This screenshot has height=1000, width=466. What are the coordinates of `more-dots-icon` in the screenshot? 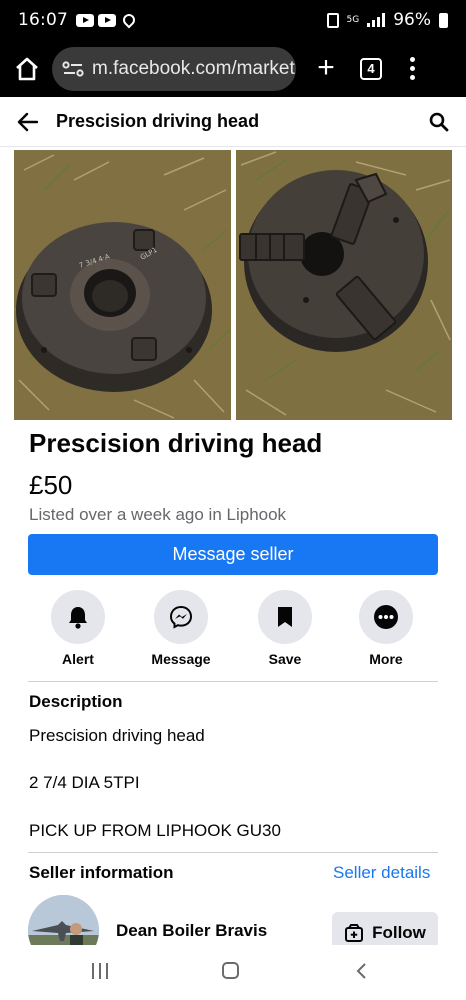 It's located at (386, 617).